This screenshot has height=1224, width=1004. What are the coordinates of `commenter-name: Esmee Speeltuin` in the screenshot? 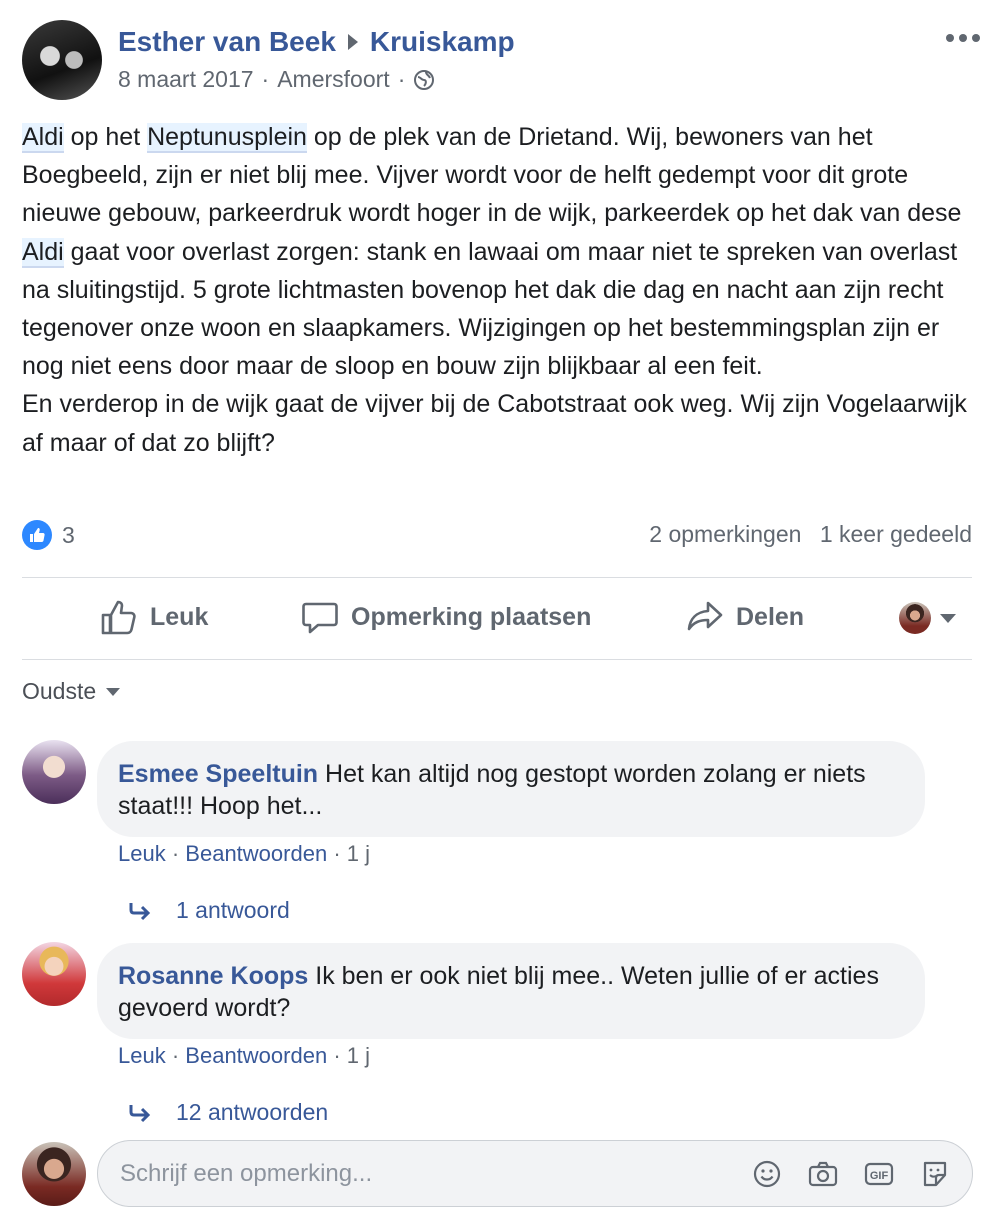 It's located at (218, 774).